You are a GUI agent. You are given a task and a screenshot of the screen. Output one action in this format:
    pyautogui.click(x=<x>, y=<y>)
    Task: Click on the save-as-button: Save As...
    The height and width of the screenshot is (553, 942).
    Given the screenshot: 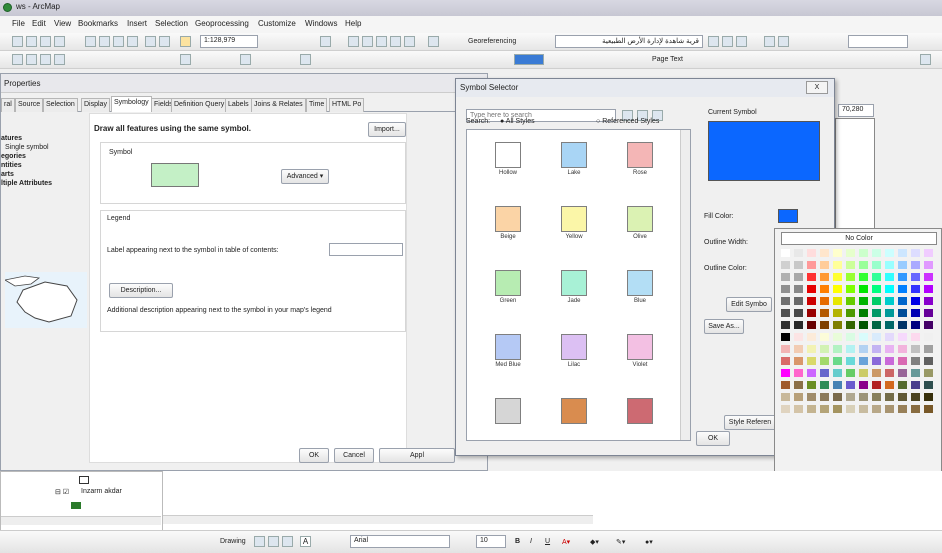 What is the action you would take?
    pyautogui.click(x=724, y=326)
    